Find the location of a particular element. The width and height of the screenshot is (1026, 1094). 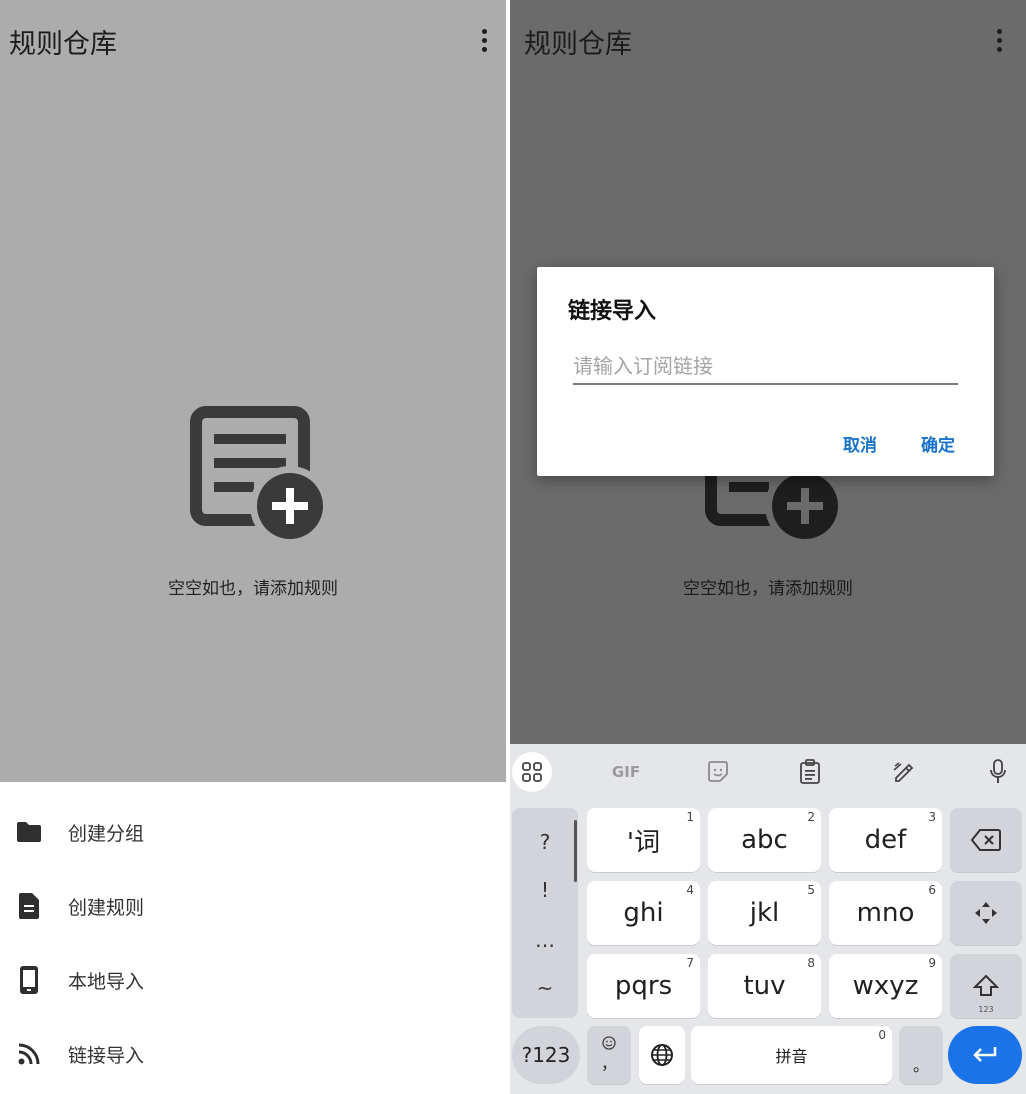

sheet-item-create-group: 创建分组 is located at coordinates (253, 832).